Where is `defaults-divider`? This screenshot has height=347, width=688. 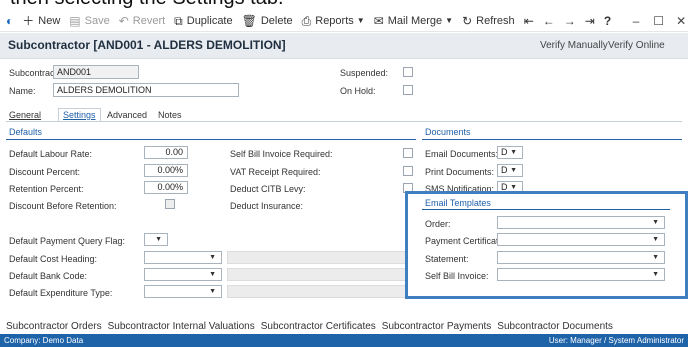 defaults-divider is located at coordinates (211, 139).